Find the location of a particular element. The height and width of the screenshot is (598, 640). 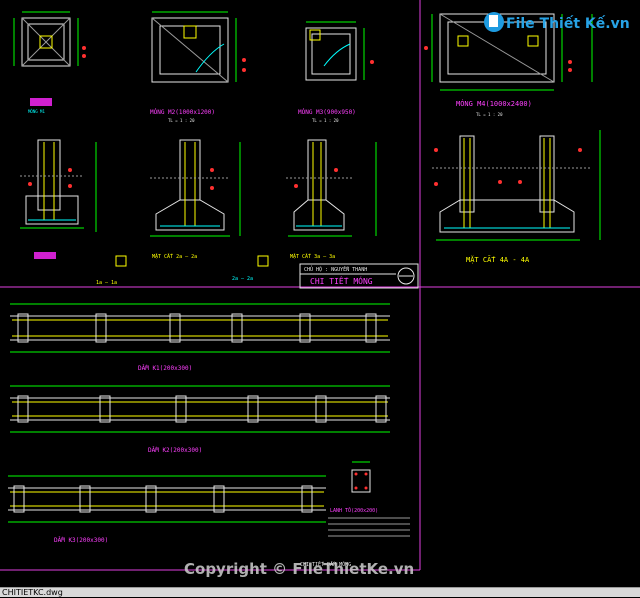

beam-k2-label: DẦM K2(200x300) is located at coordinates (175, 450).